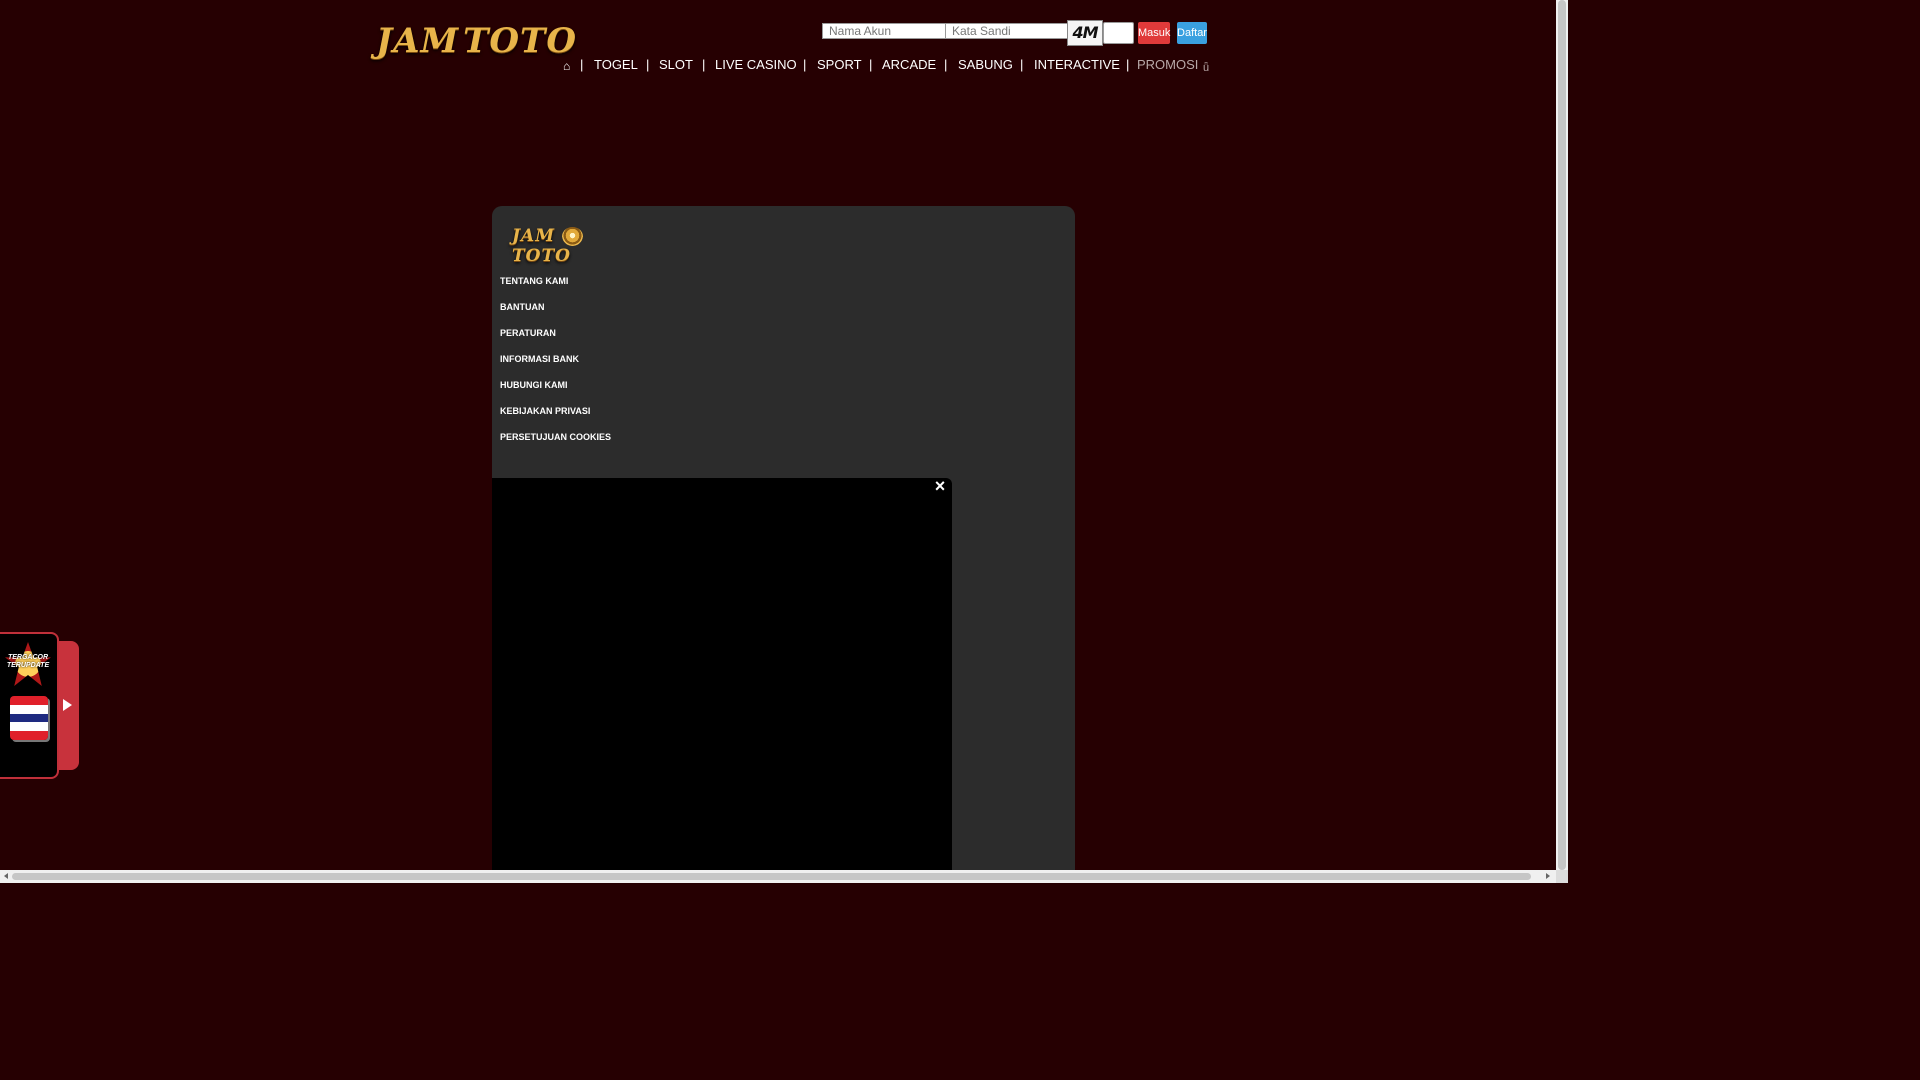 The width and height of the screenshot is (1920, 1080). I want to click on nav-item-interactive: INTERACTIVE, so click(1077, 65).